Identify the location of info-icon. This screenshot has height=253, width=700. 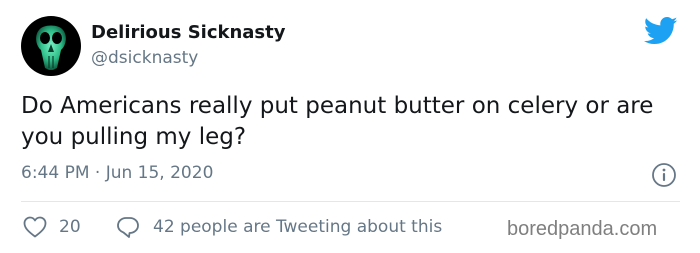
(664, 175).